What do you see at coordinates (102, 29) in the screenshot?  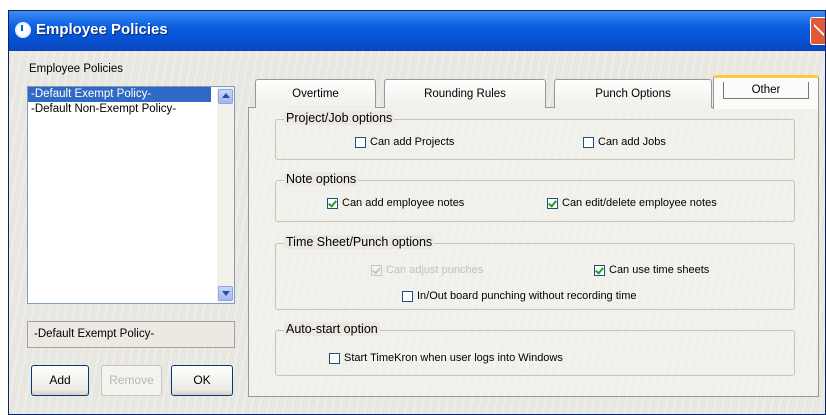 I see `window-title: Employee Policies` at bounding box center [102, 29].